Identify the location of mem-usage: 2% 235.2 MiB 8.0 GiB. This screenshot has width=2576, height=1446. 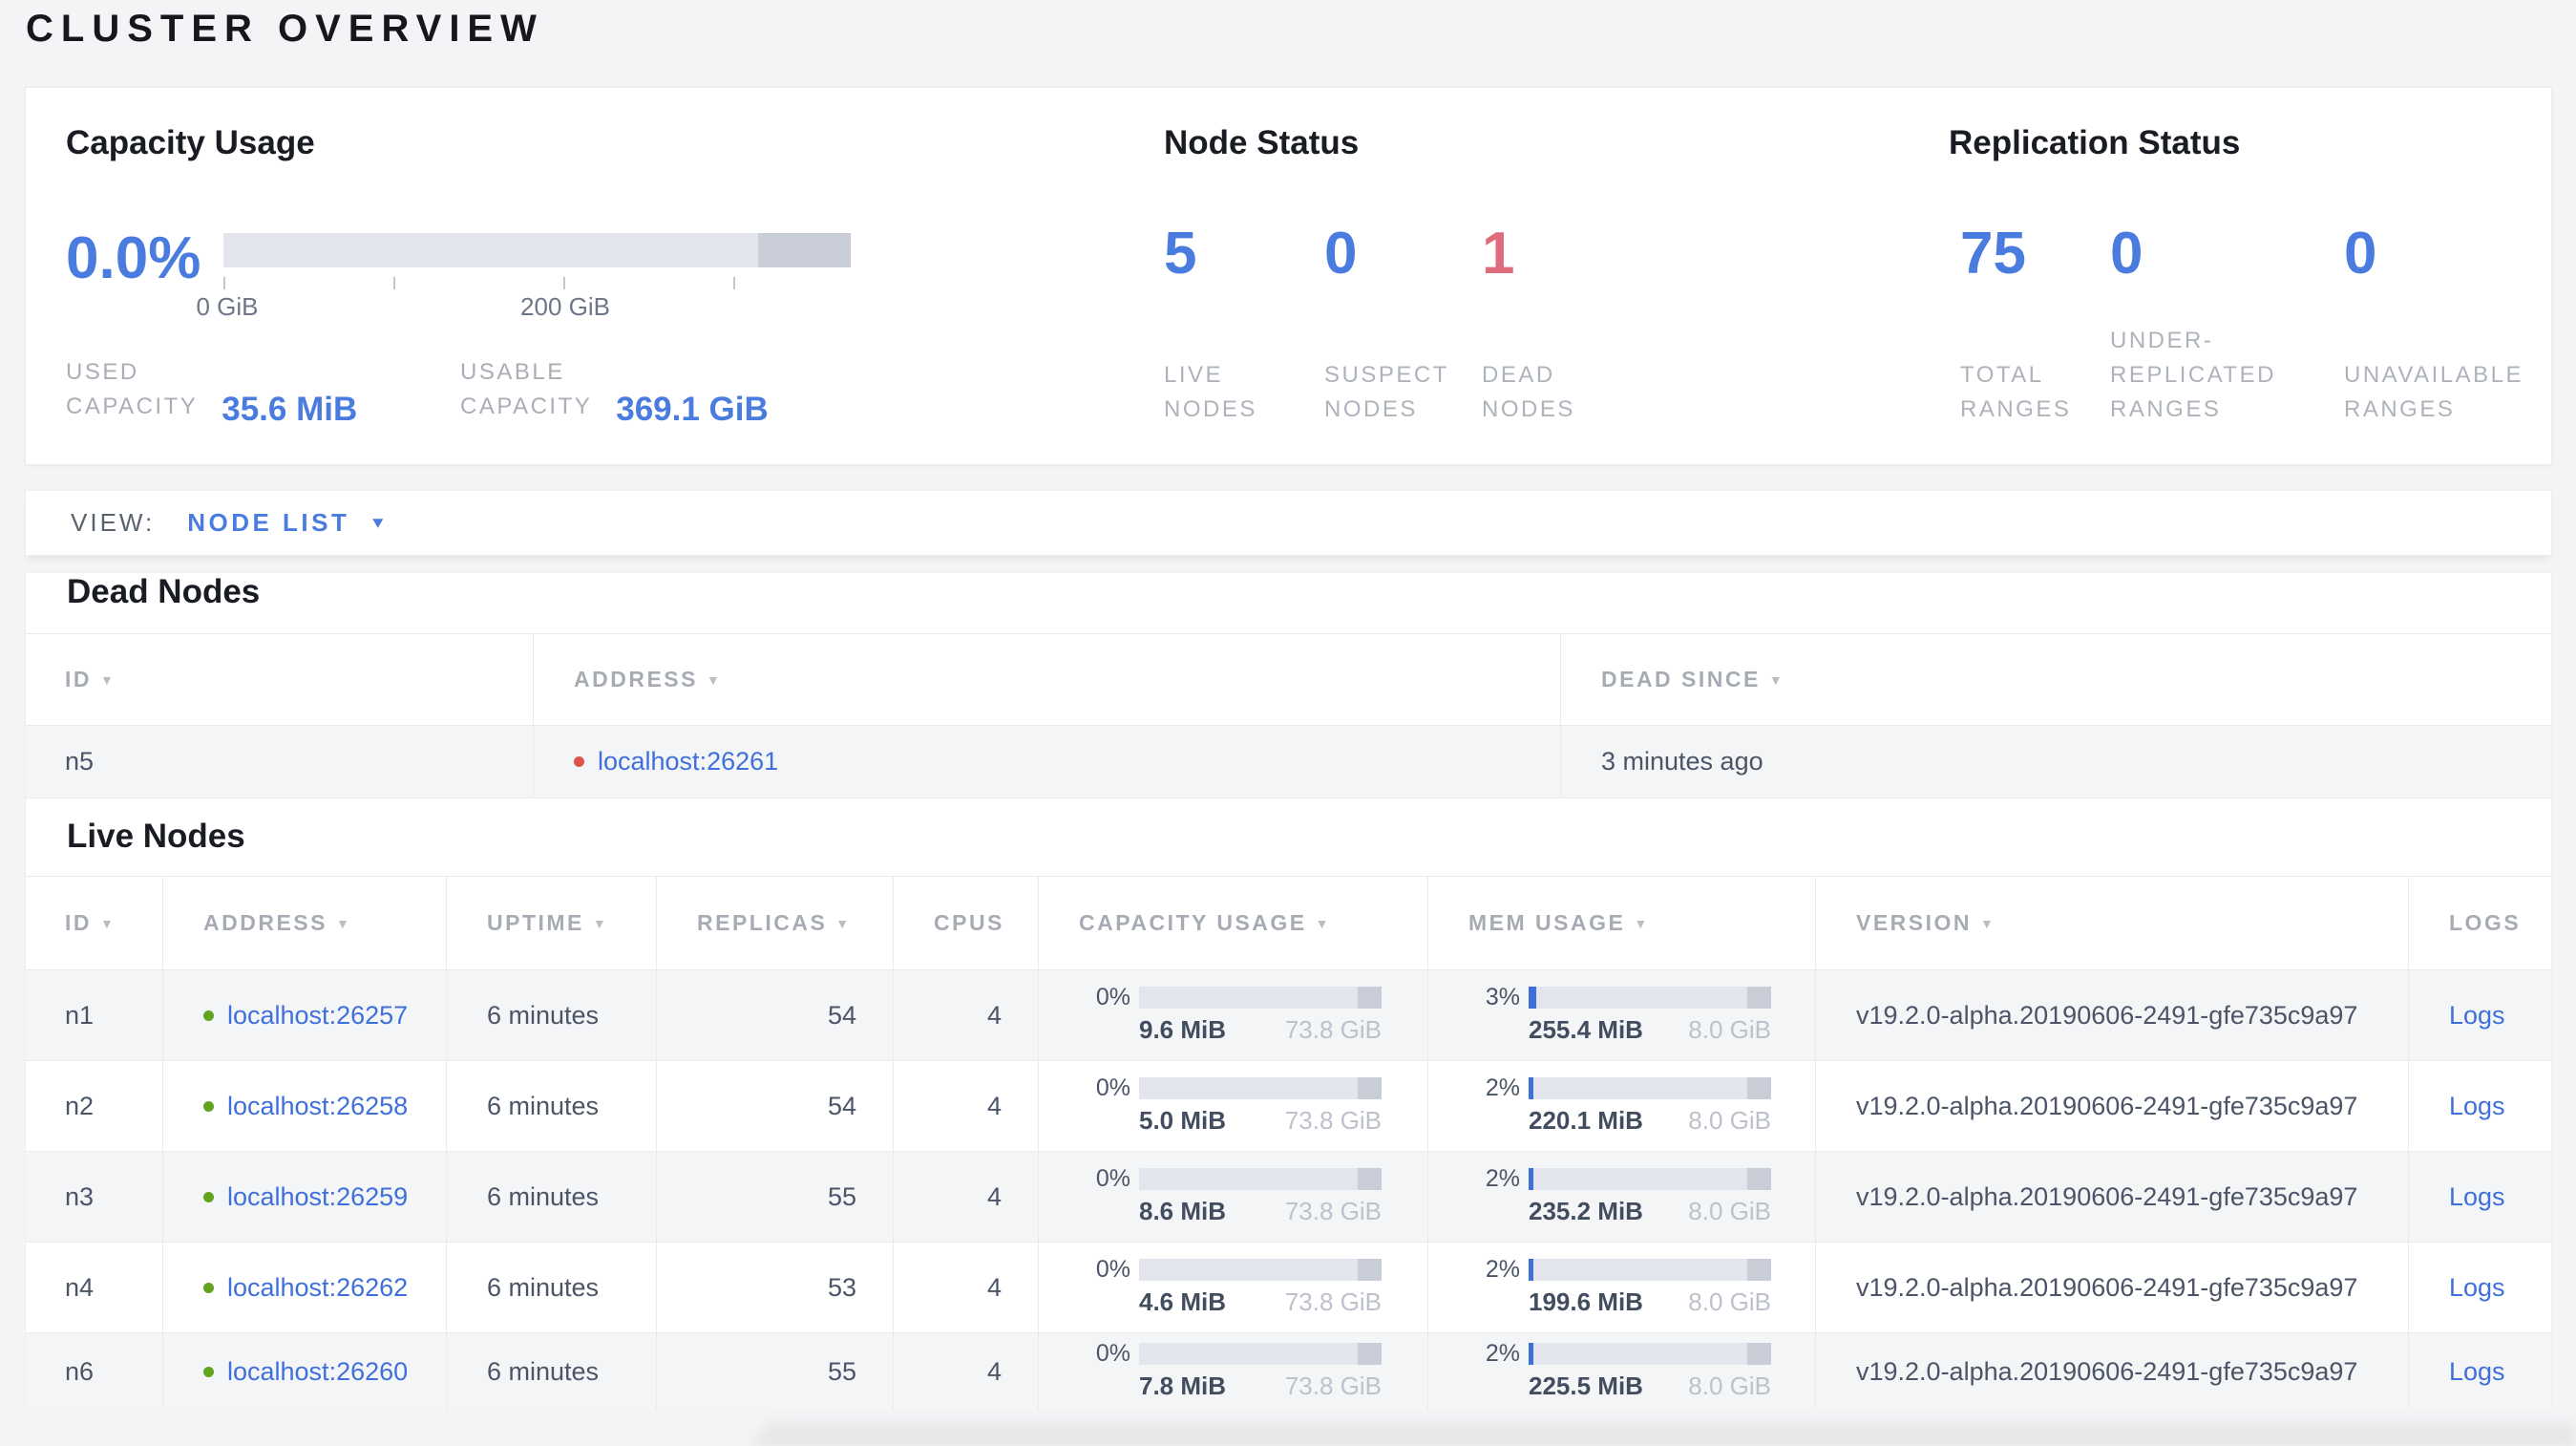
(1621, 1198).